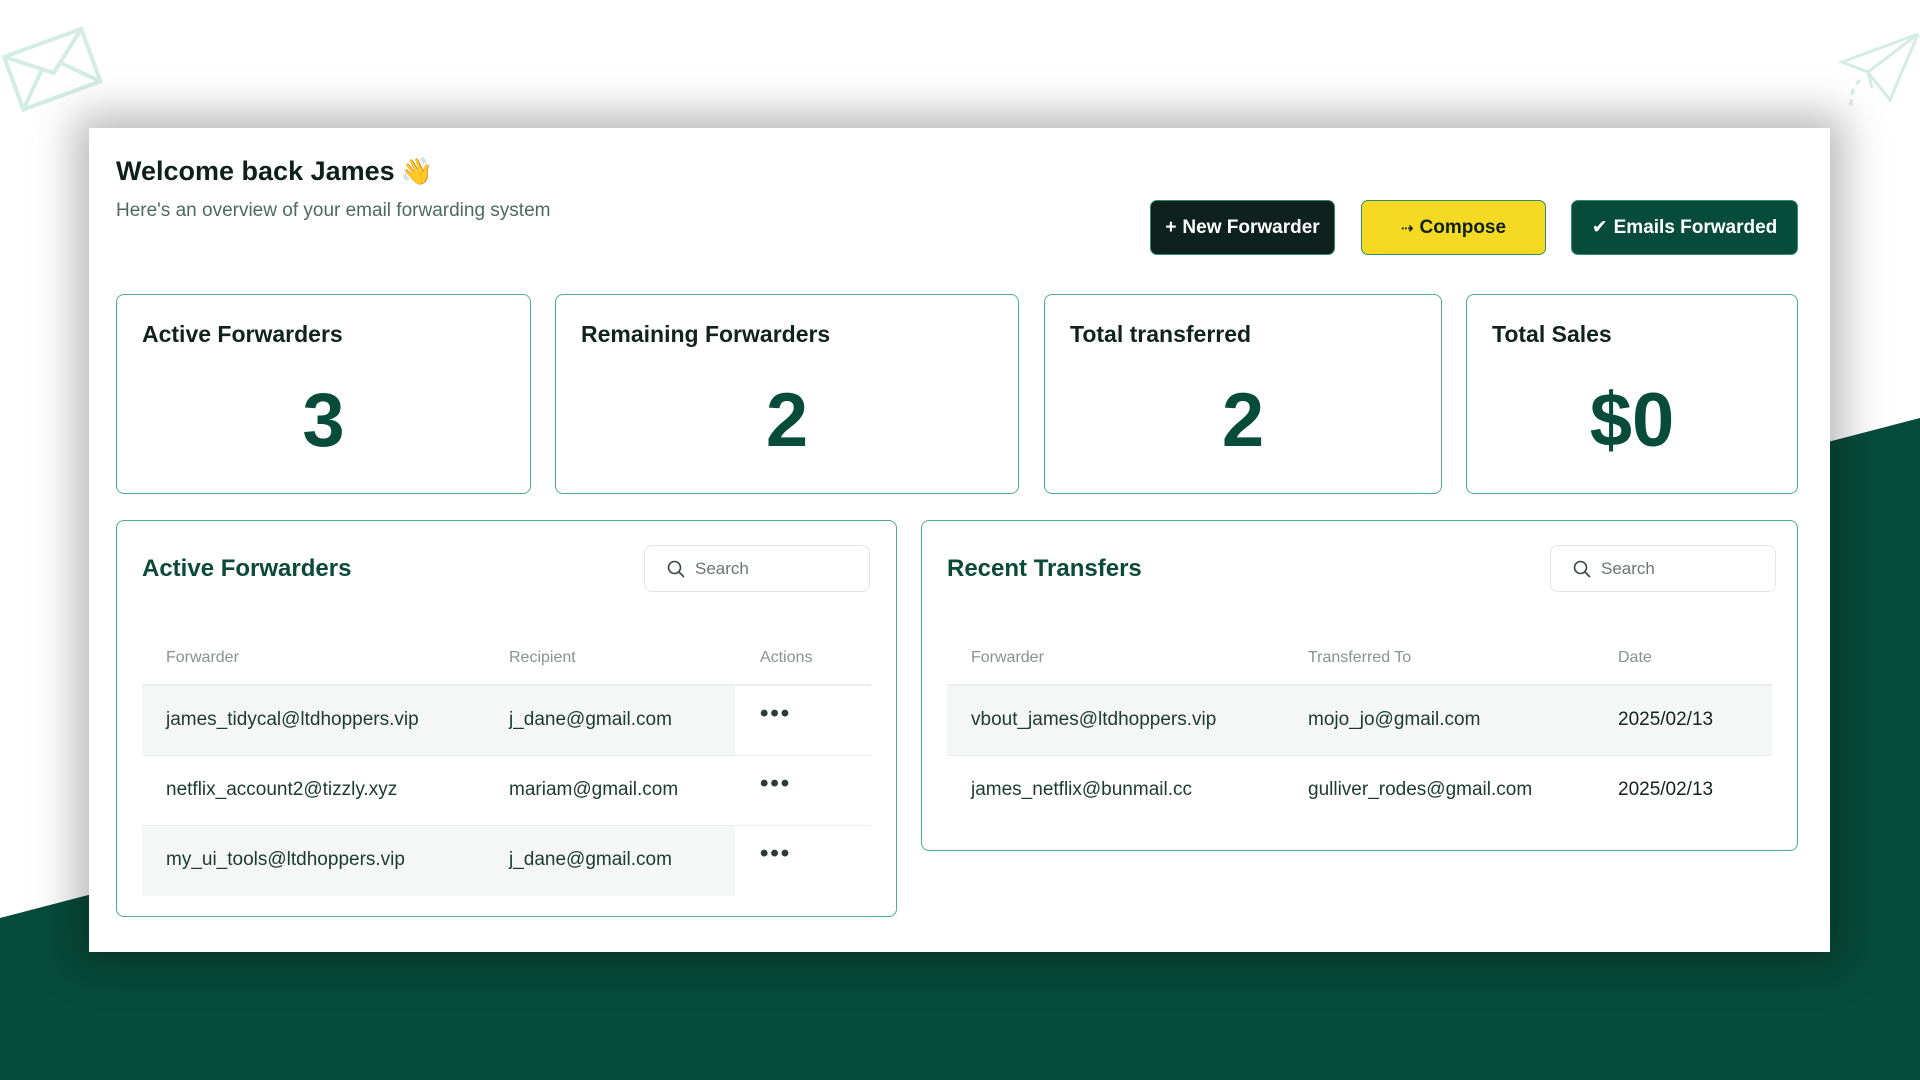  Describe the element at coordinates (285, 859) in the screenshot. I see `forwarder-cell: my_ui_tools@ltdhoppers.vip` at that location.